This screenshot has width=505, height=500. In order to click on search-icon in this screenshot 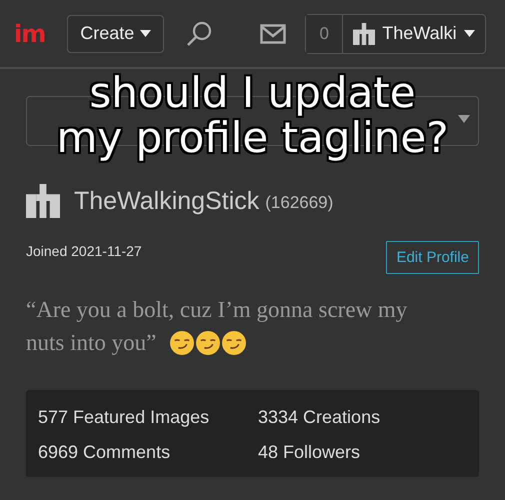, I will do `click(199, 33)`.